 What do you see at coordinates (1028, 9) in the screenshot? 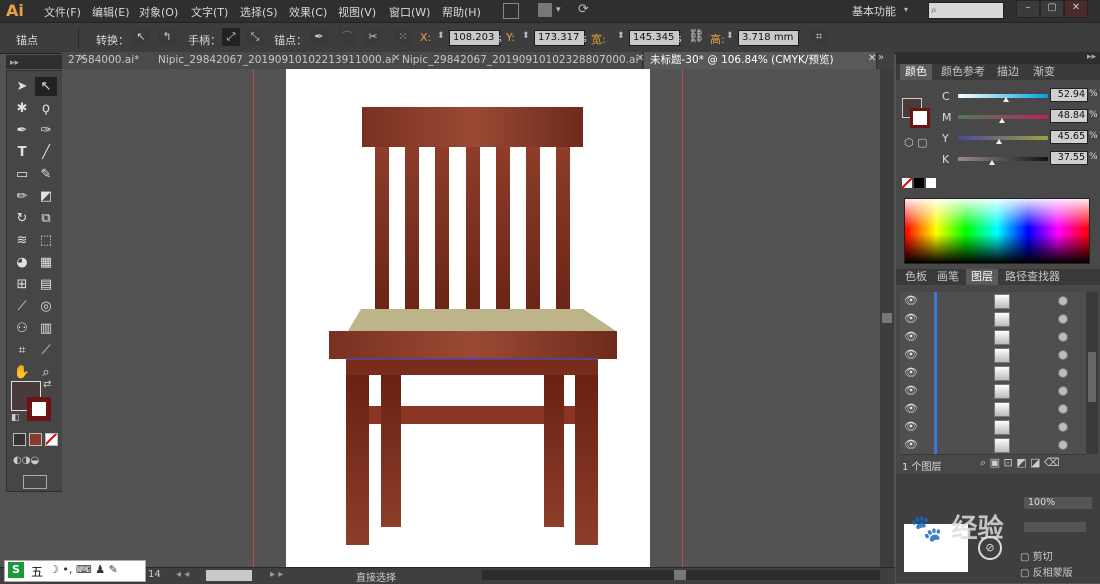
I see `minimize-button: –` at bounding box center [1028, 9].